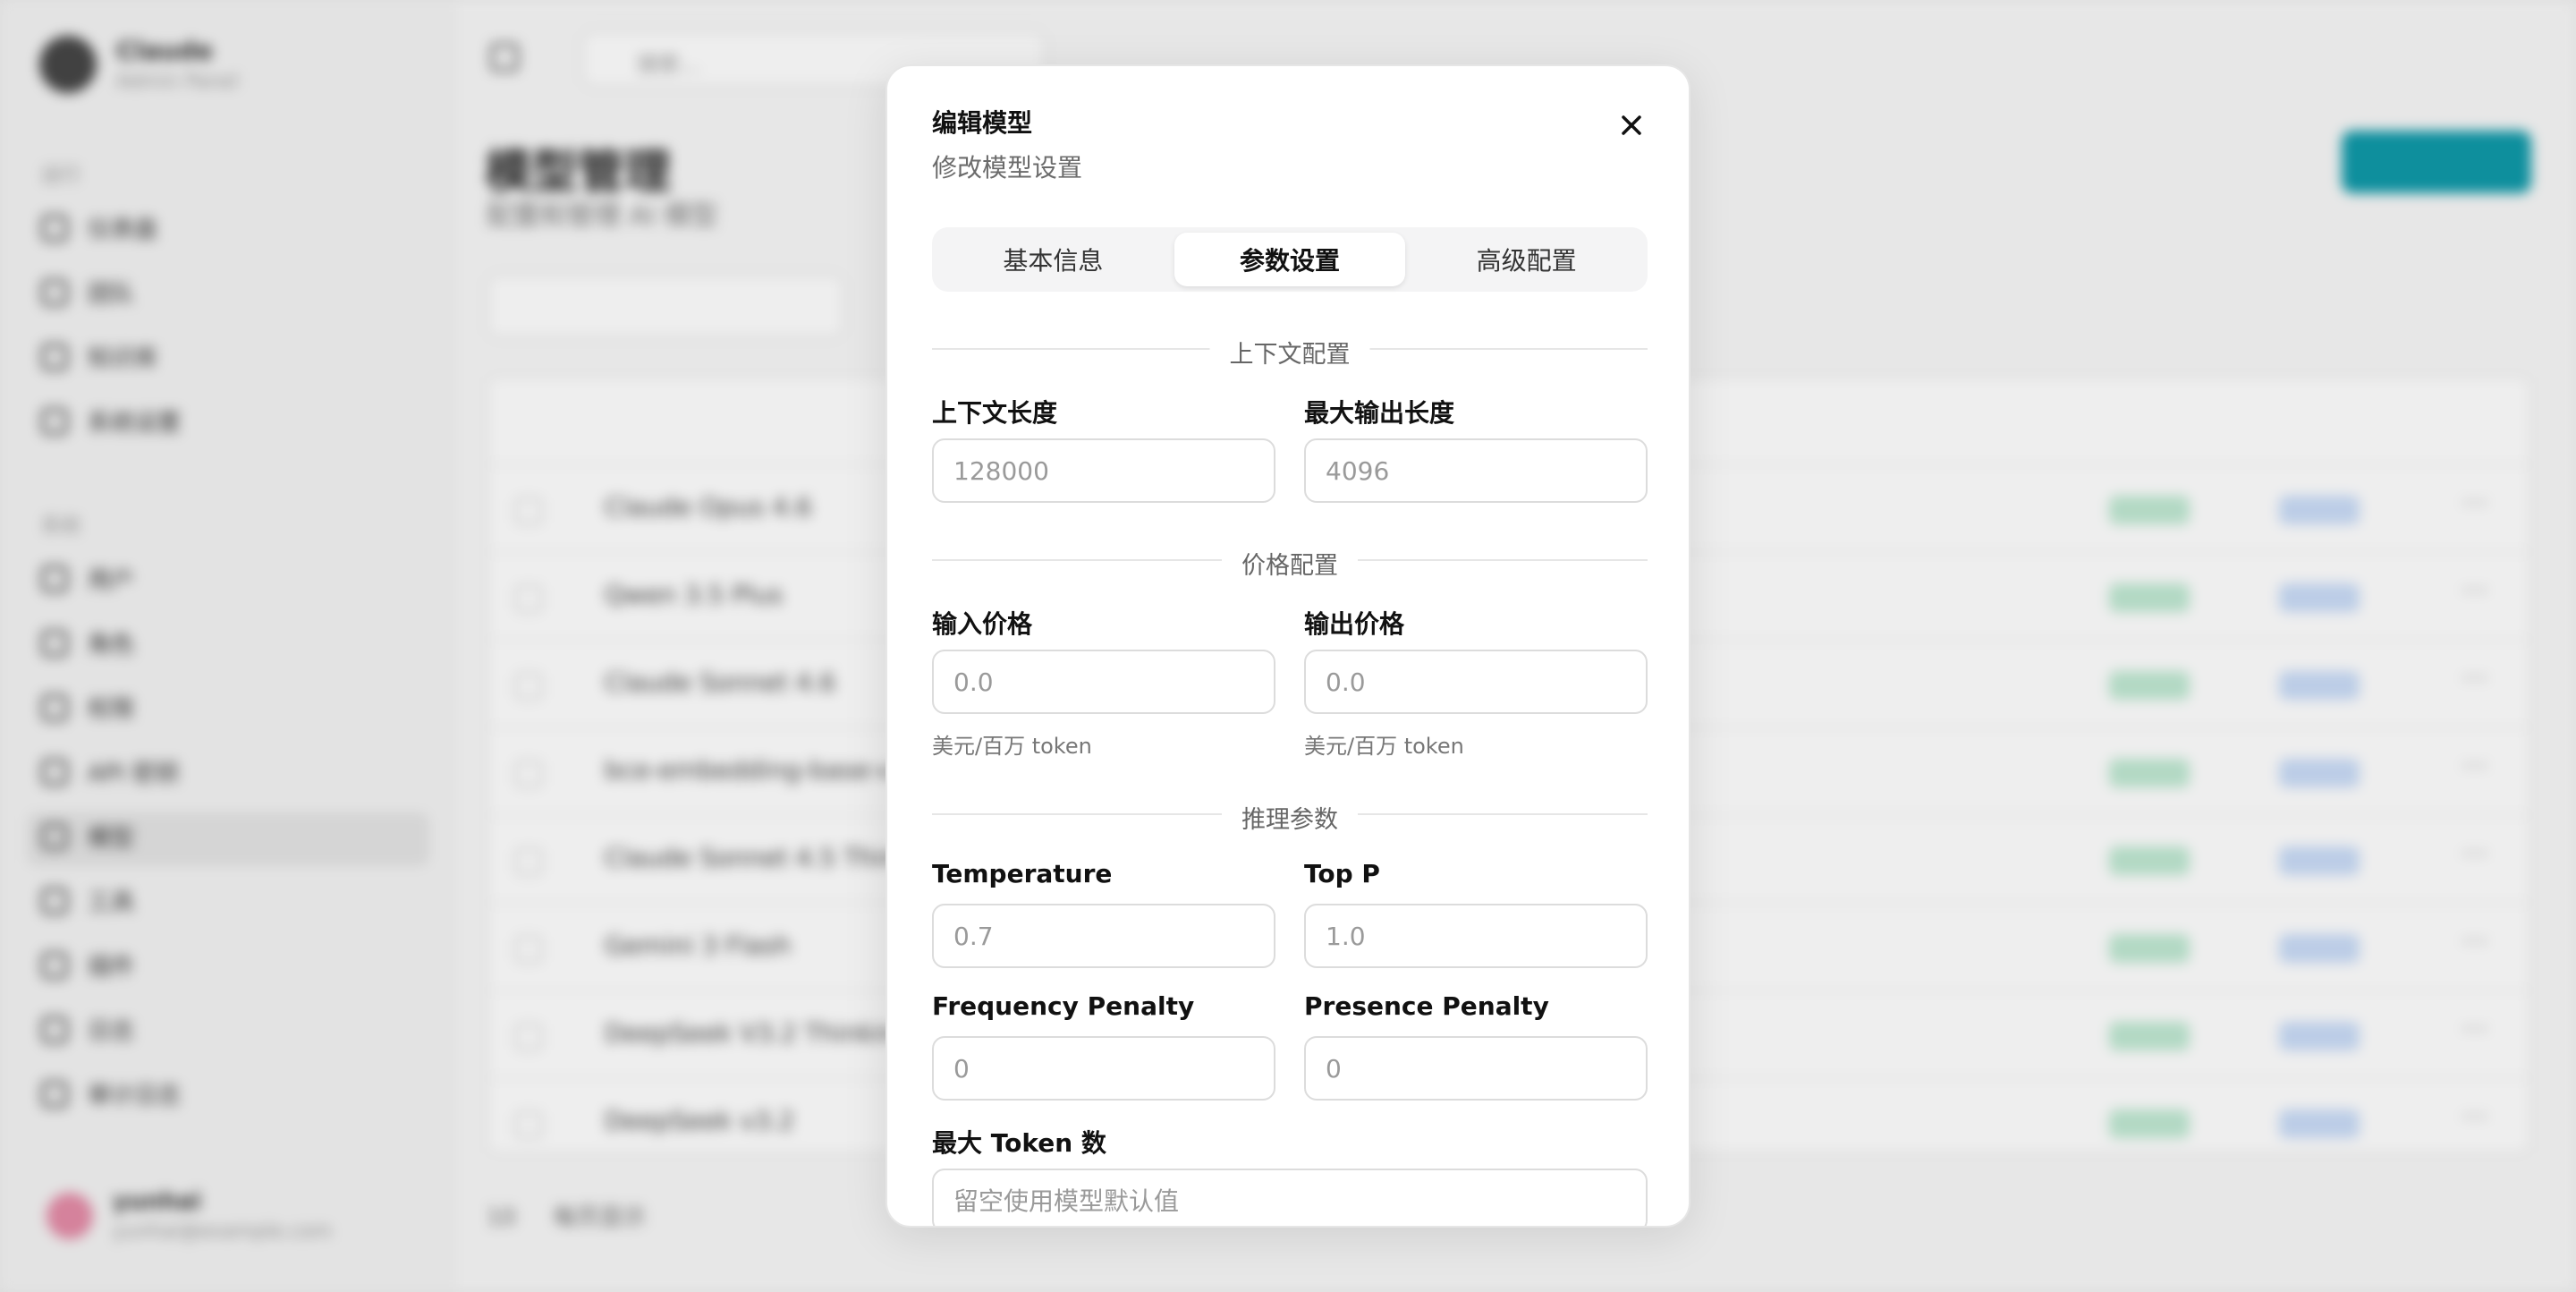 This screenshot has width=2576, height=1292. I want to click on temperature-label: Temperature, so click(1022, 873).